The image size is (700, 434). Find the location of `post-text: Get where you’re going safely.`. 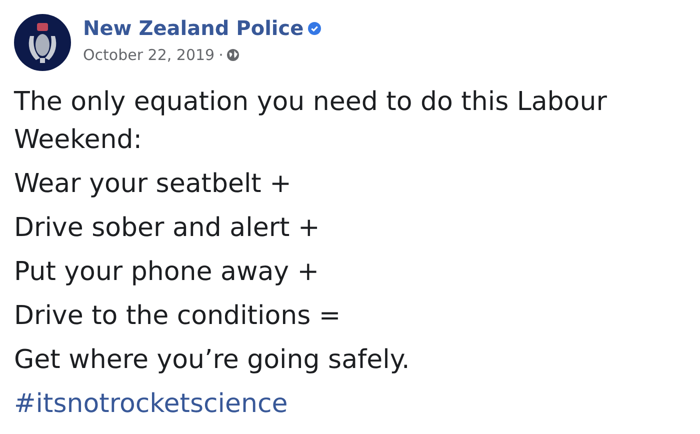

post-text: Get where you’re going safely. is located at coordinates (212, 360).